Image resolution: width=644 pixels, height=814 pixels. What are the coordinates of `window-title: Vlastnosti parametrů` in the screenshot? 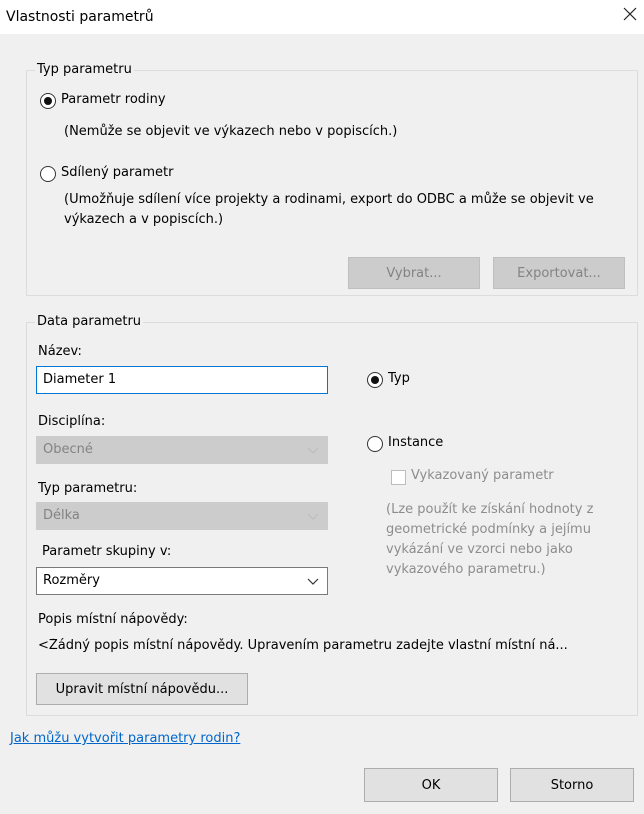 It's located at (80, 17).